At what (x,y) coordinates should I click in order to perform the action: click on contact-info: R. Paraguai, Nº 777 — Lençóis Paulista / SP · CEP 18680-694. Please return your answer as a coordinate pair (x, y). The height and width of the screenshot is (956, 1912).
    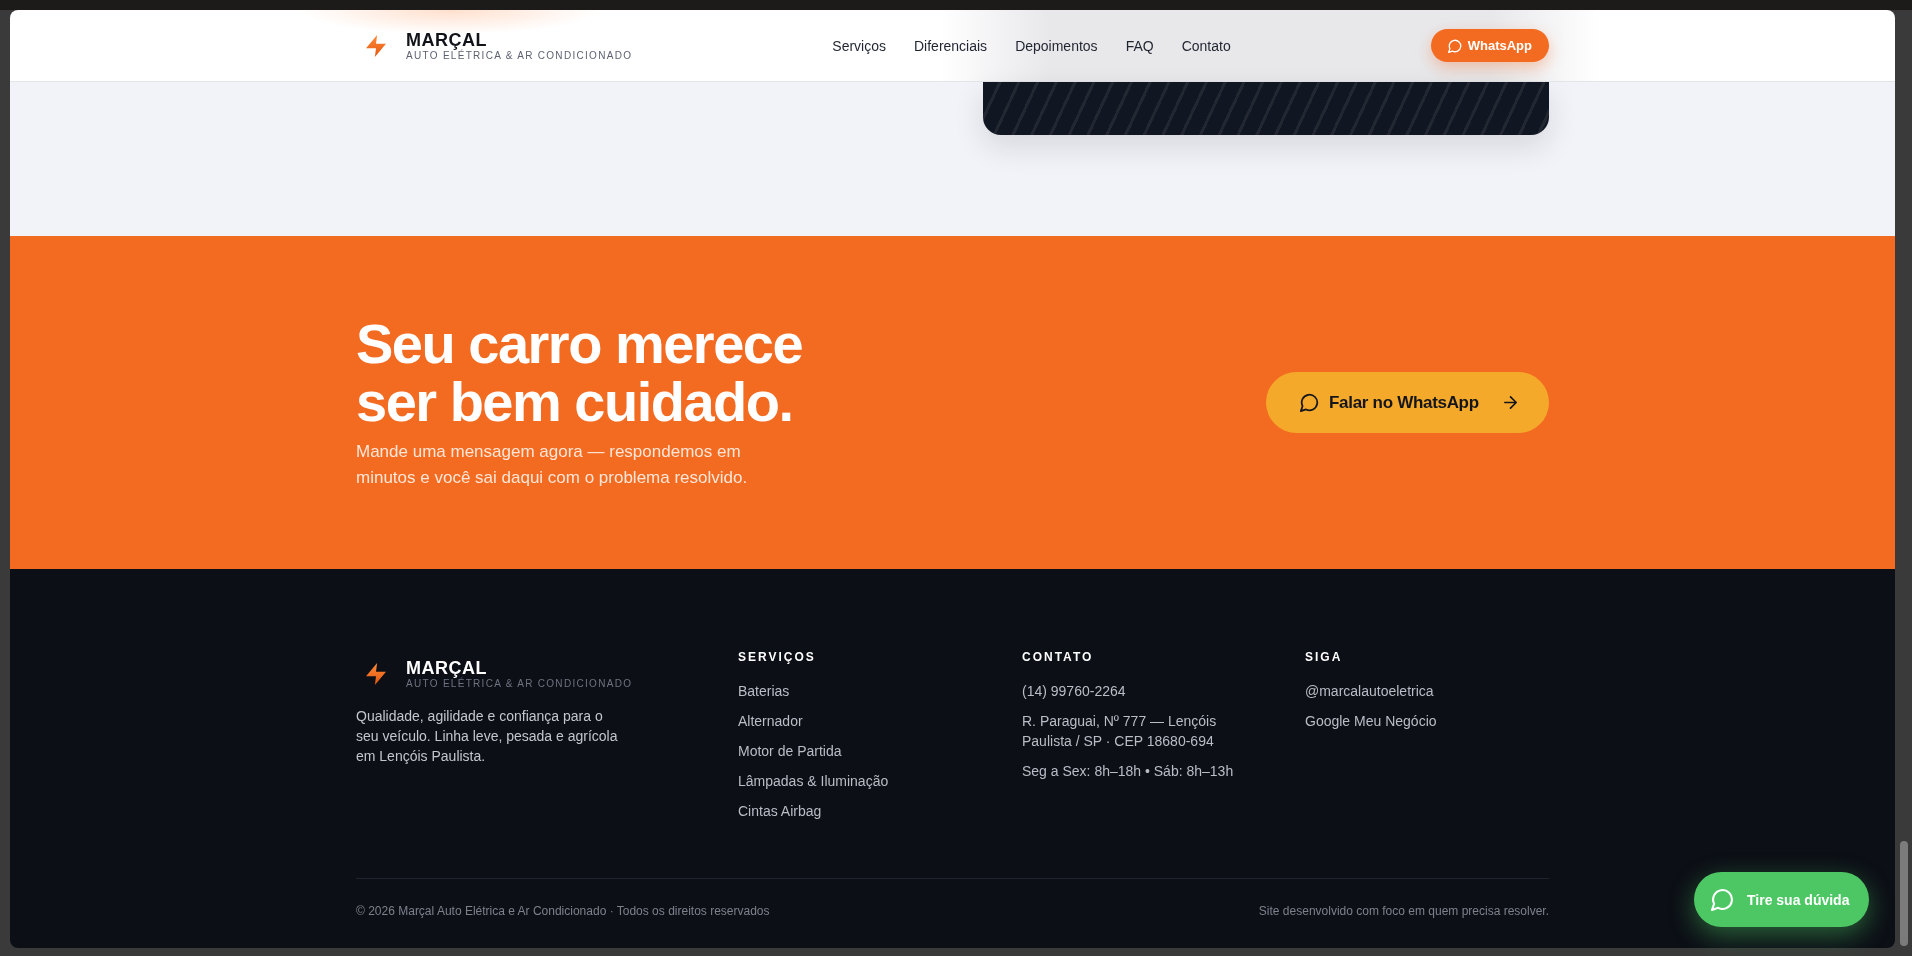
    Looking at the image, I should click on (1120, 731).